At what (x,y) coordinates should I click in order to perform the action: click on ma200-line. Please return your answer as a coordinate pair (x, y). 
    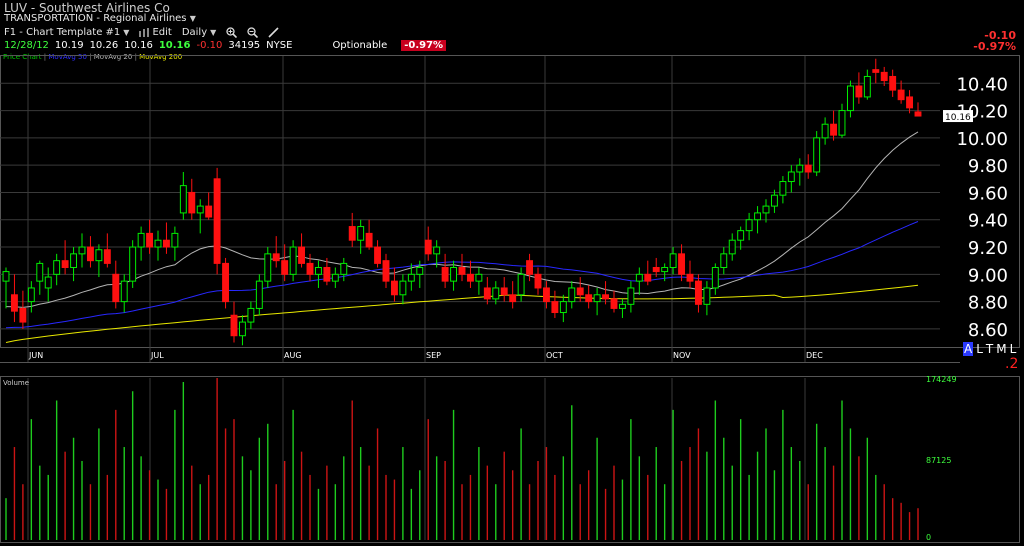
    Looking at the image, I should click on (462, 313).